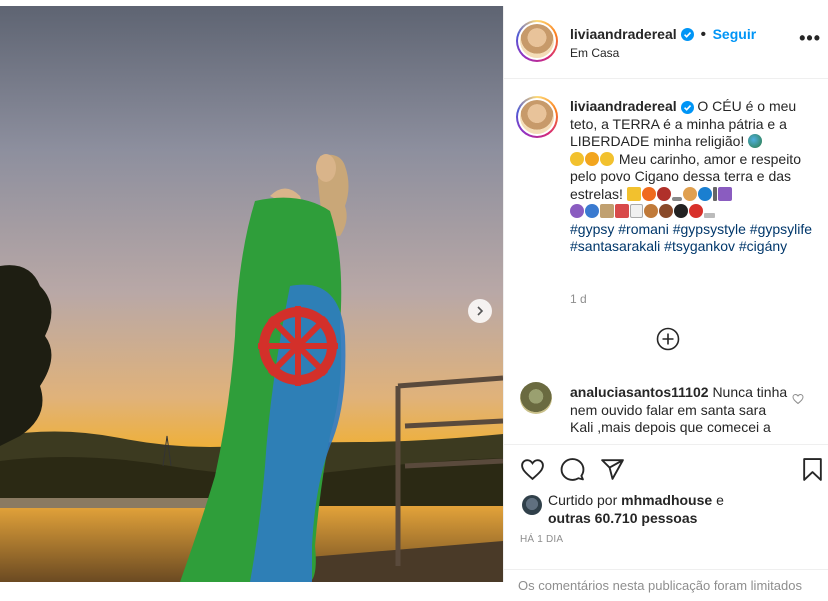 The image size is (828, 601). I want to click on post-username: liviaandradereal, so click(623, 34).